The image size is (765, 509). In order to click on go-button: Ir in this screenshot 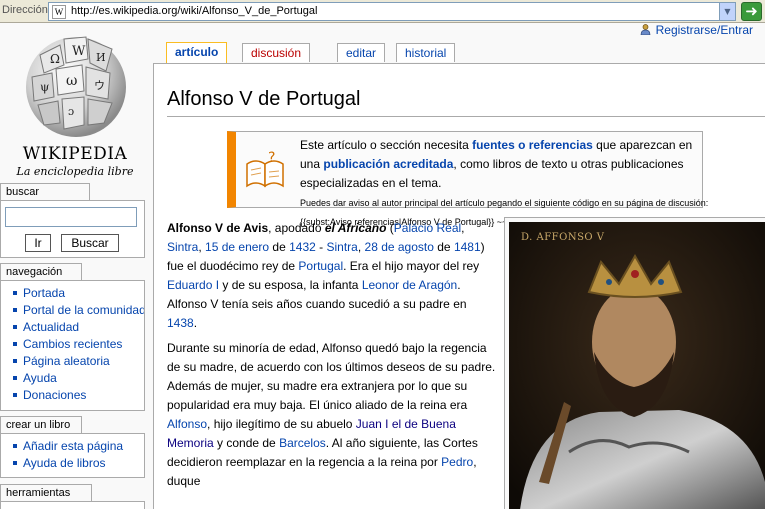, I will do `click(38, 243)`.